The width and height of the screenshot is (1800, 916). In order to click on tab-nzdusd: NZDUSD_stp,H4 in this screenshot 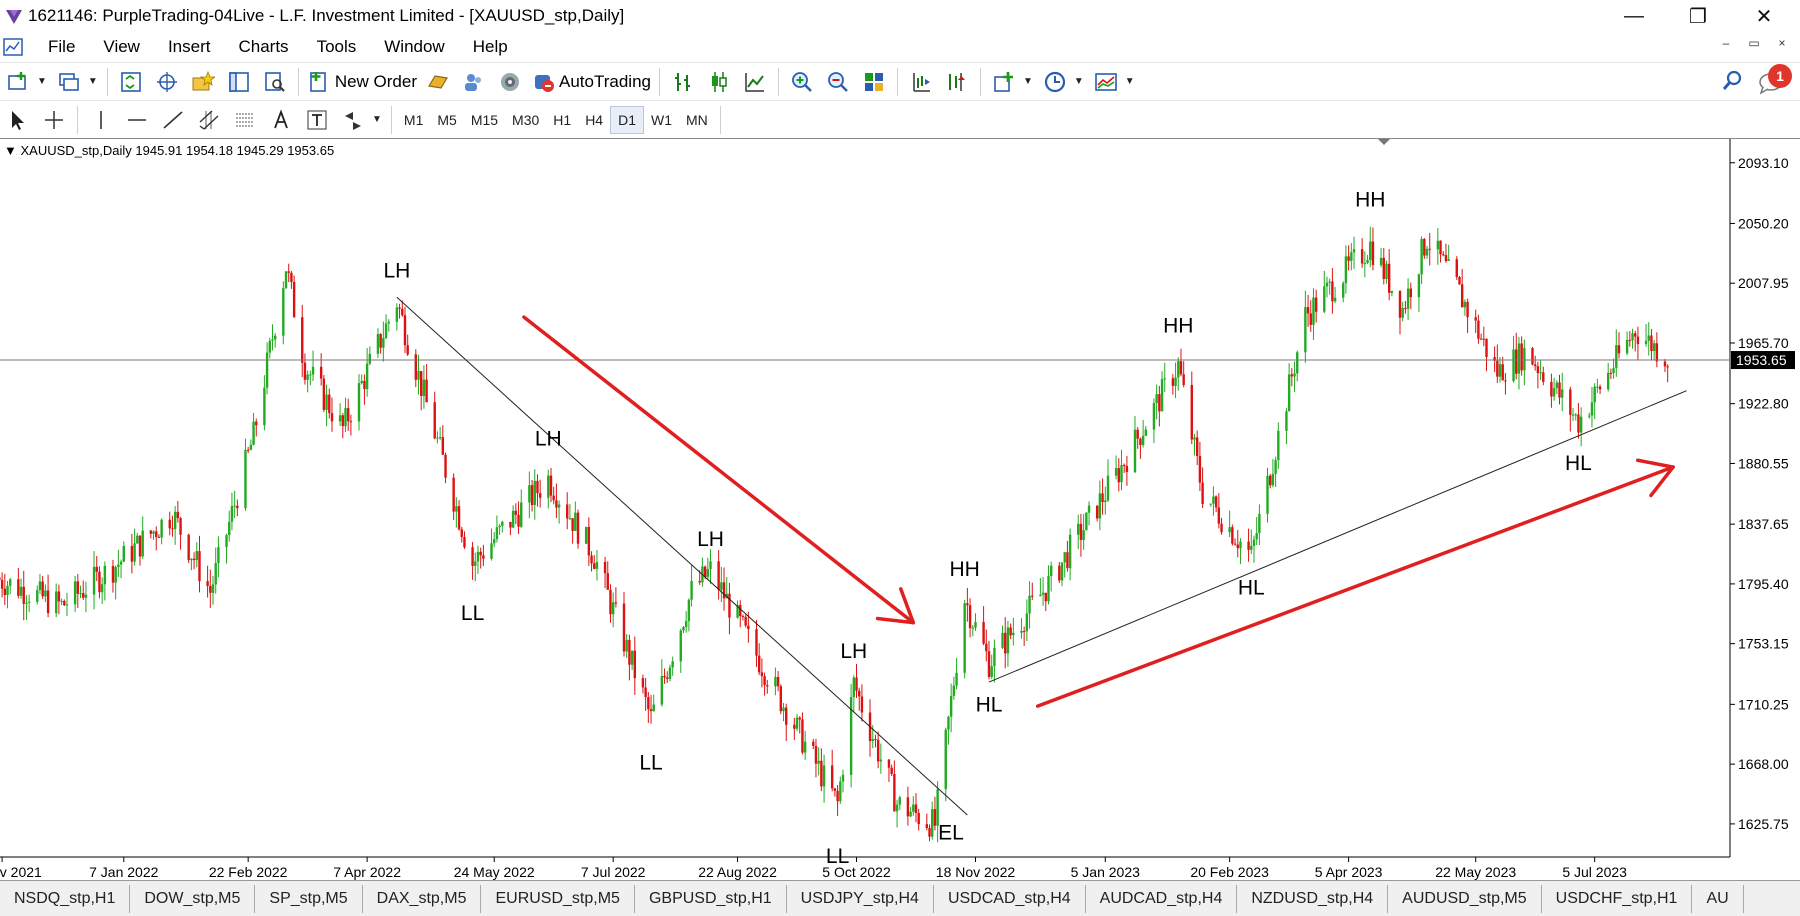, I will do `click(1313, 898)`.